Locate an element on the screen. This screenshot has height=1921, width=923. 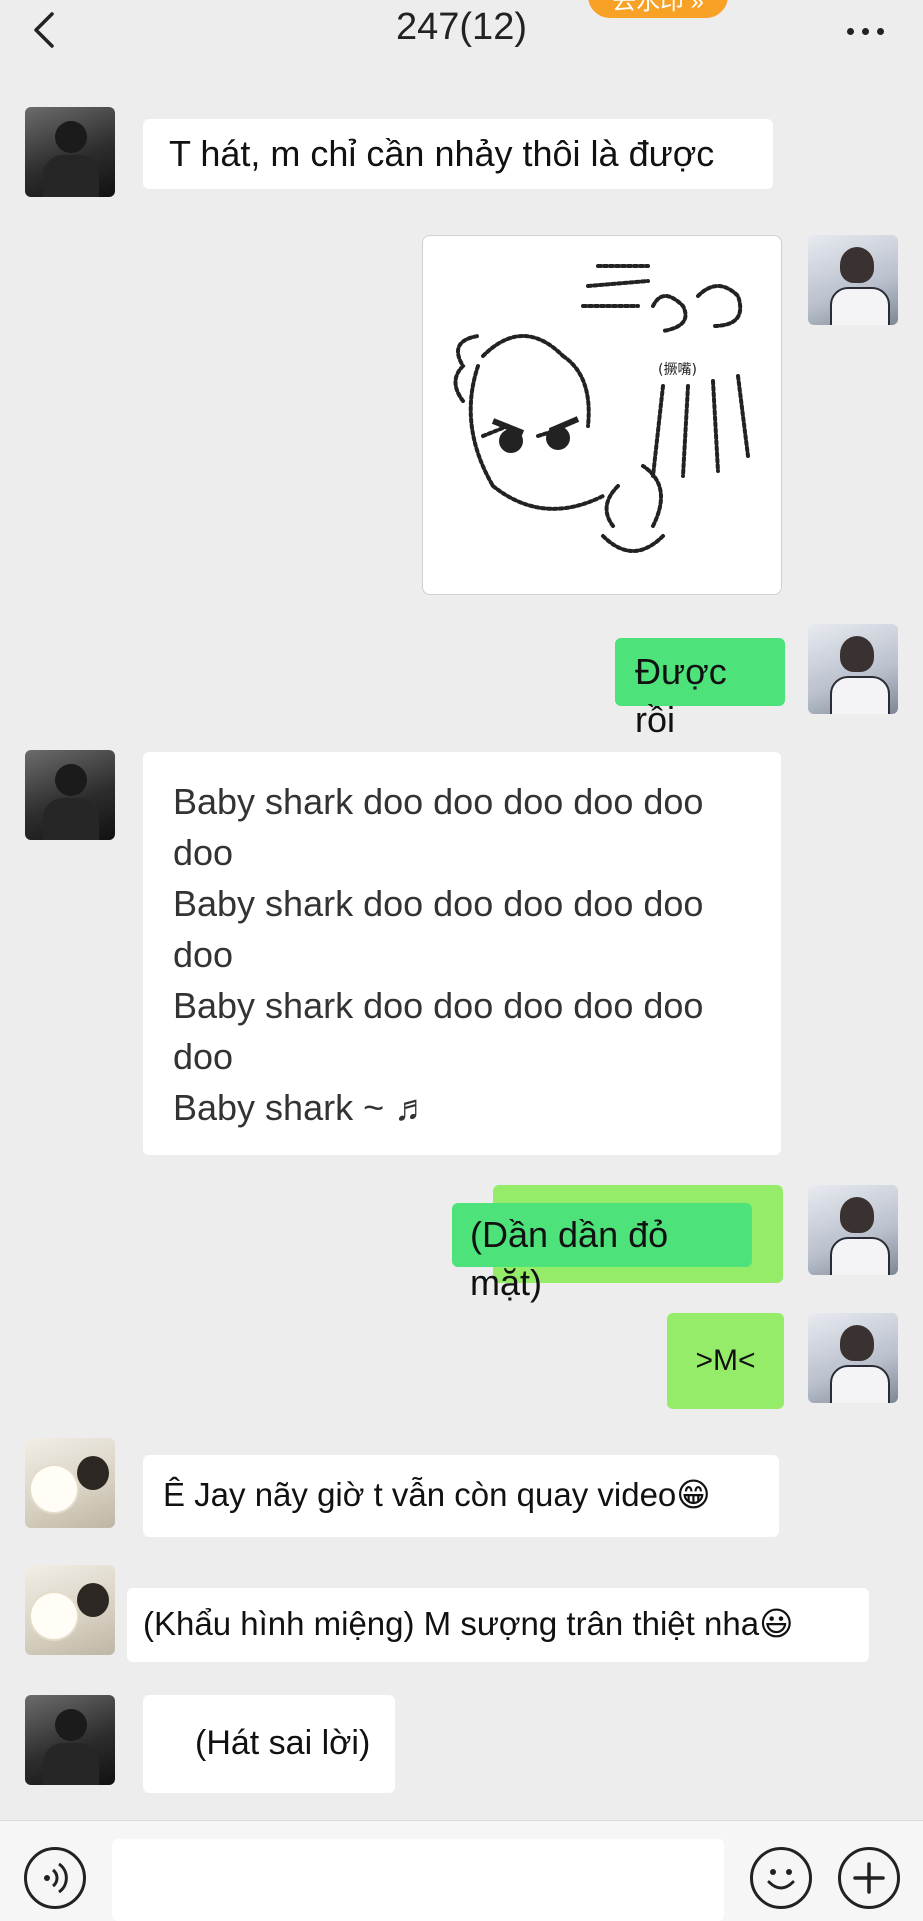
sticker-image: (撅嘴) is located at coordinates (602, 415).